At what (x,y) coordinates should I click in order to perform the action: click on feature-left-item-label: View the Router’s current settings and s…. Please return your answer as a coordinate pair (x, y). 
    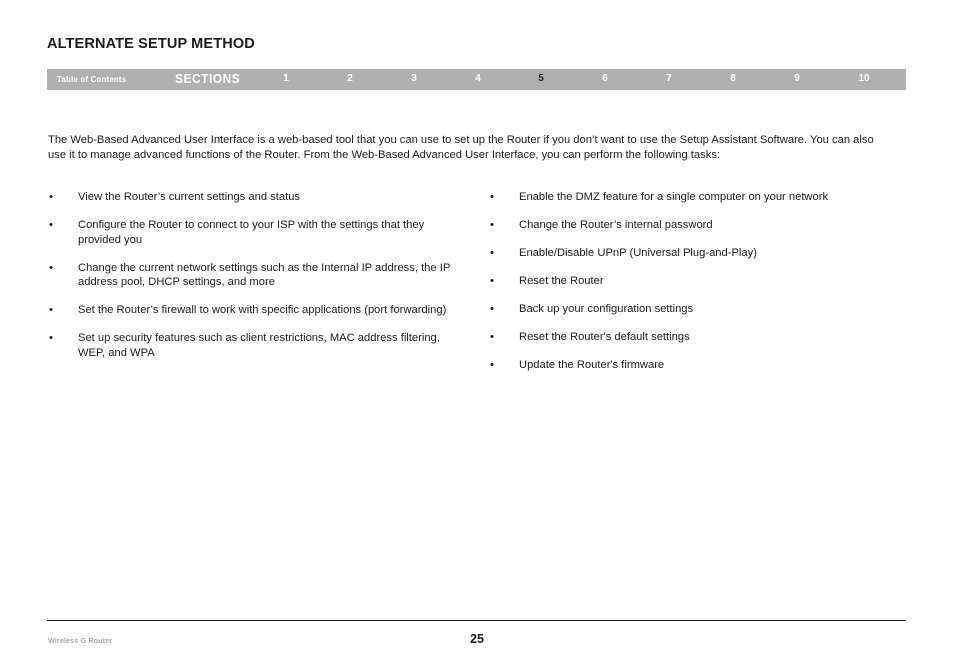
    Looking at the image, I should click on (189, 197).